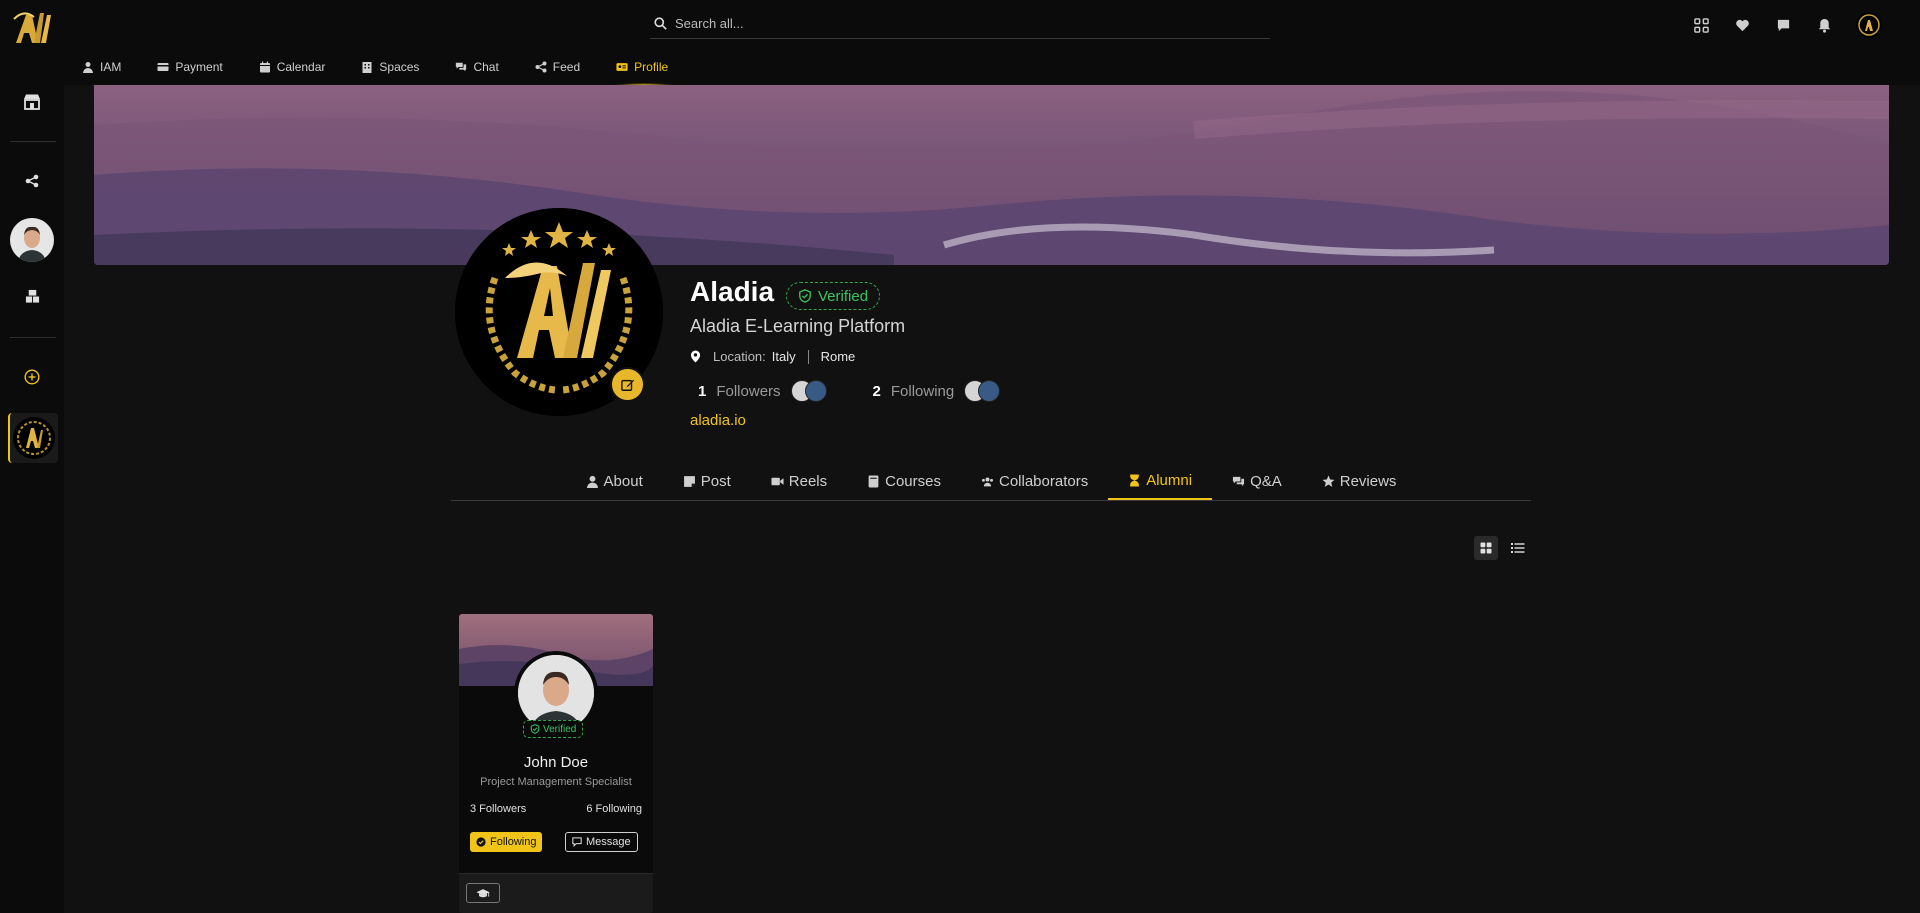  I want to click on following-avatars, so click(982, 391).